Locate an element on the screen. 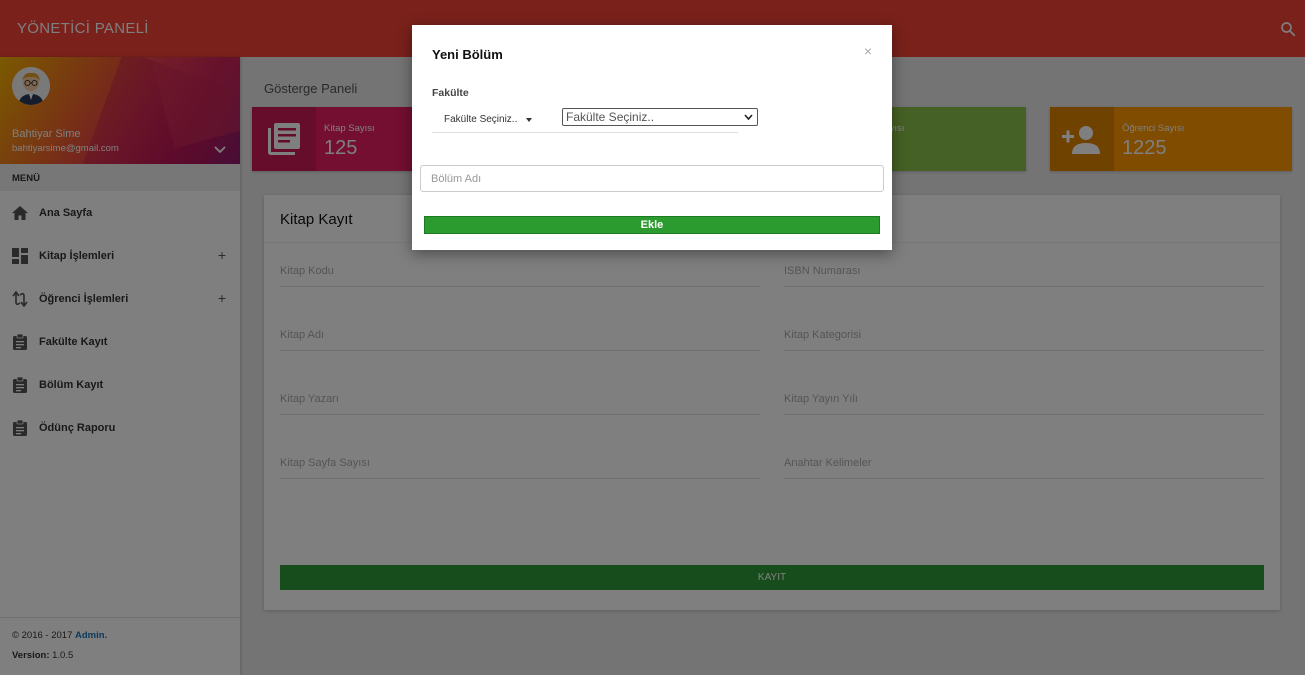  fakulte-dropdown-button: Fakülte Seçiniz.. is located at coordinates (480, 119).